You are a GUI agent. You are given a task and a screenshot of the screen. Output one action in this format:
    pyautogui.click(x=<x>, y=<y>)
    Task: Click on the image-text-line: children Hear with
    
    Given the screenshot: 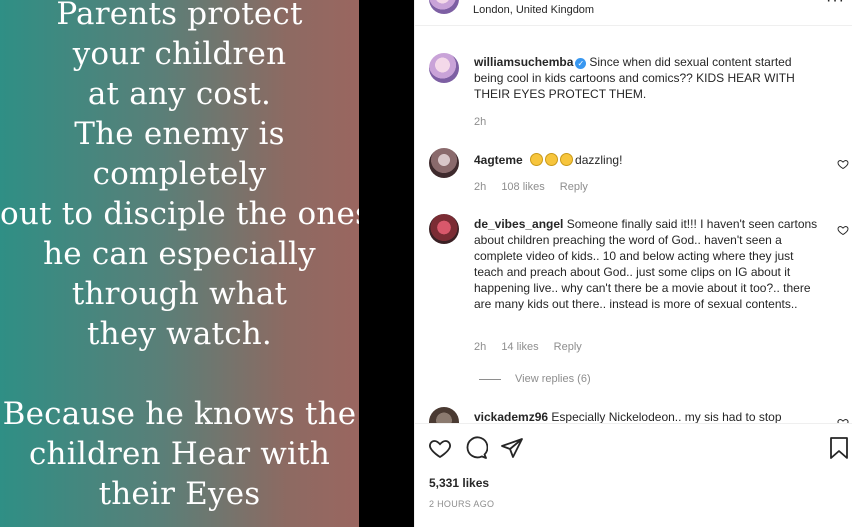 What is the action you would take?
    pyautogui.click(x=179, y=454)
    